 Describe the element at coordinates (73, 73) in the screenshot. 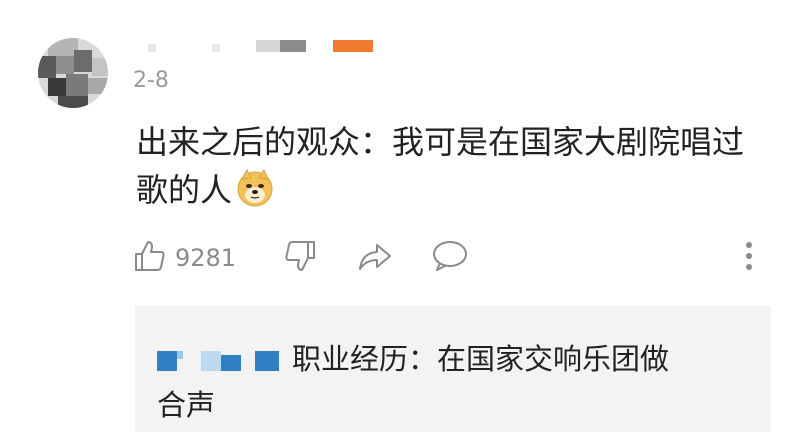

I see `avatar` at that location.